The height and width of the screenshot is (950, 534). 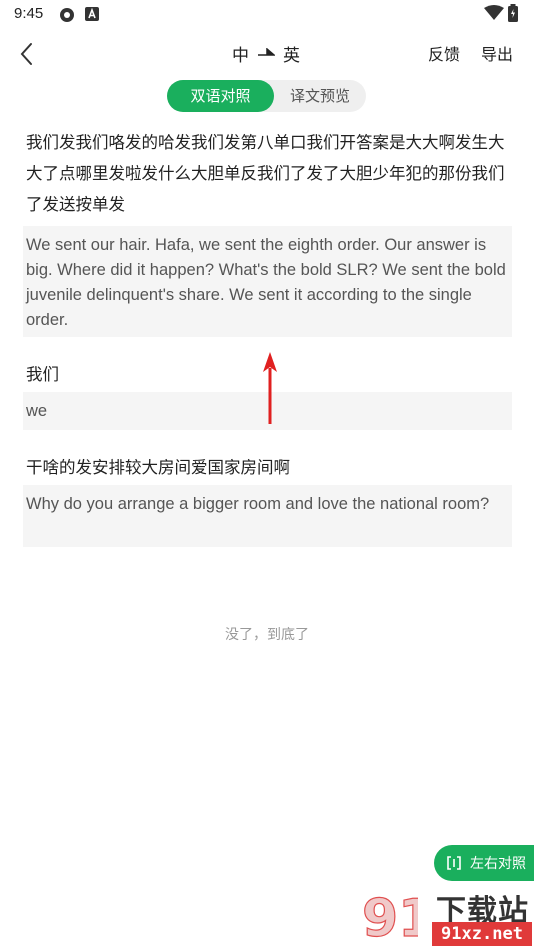 I want to click on side-by-side-button: 左右对照, so click(x=484, y=863).